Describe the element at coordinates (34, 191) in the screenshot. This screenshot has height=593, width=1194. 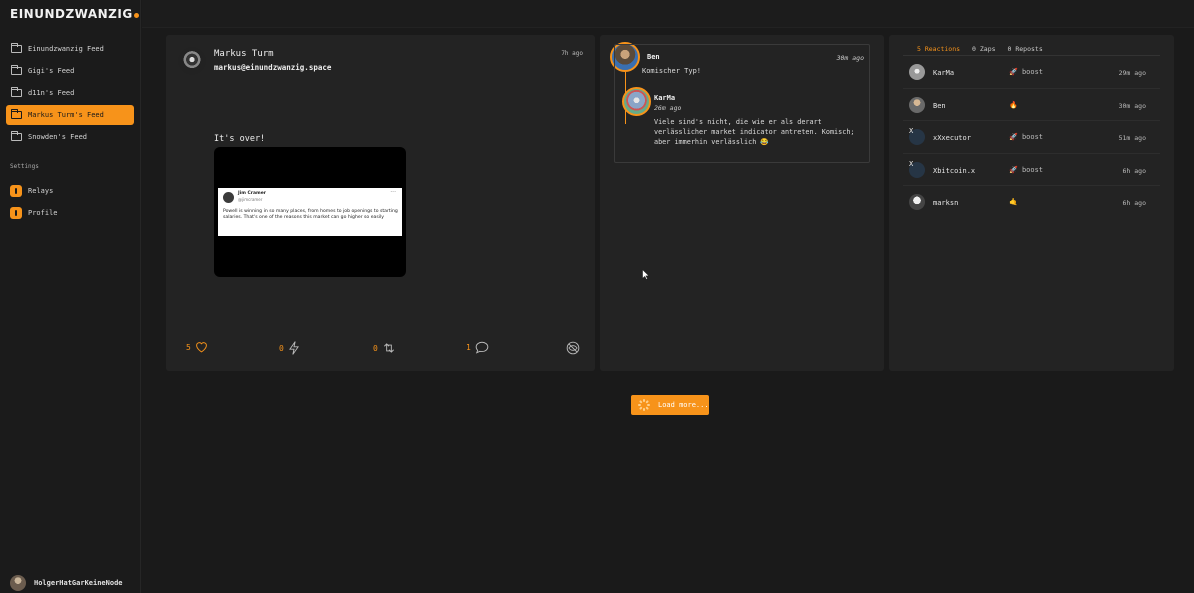
I see `sidebar-item-relays: Relays` at that location.